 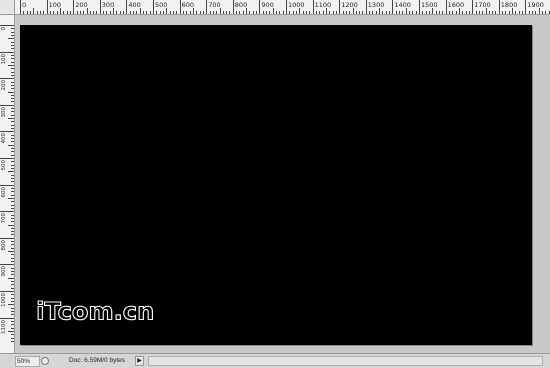 I want to click on ruler-label: 700, so click(x=4, y=218).